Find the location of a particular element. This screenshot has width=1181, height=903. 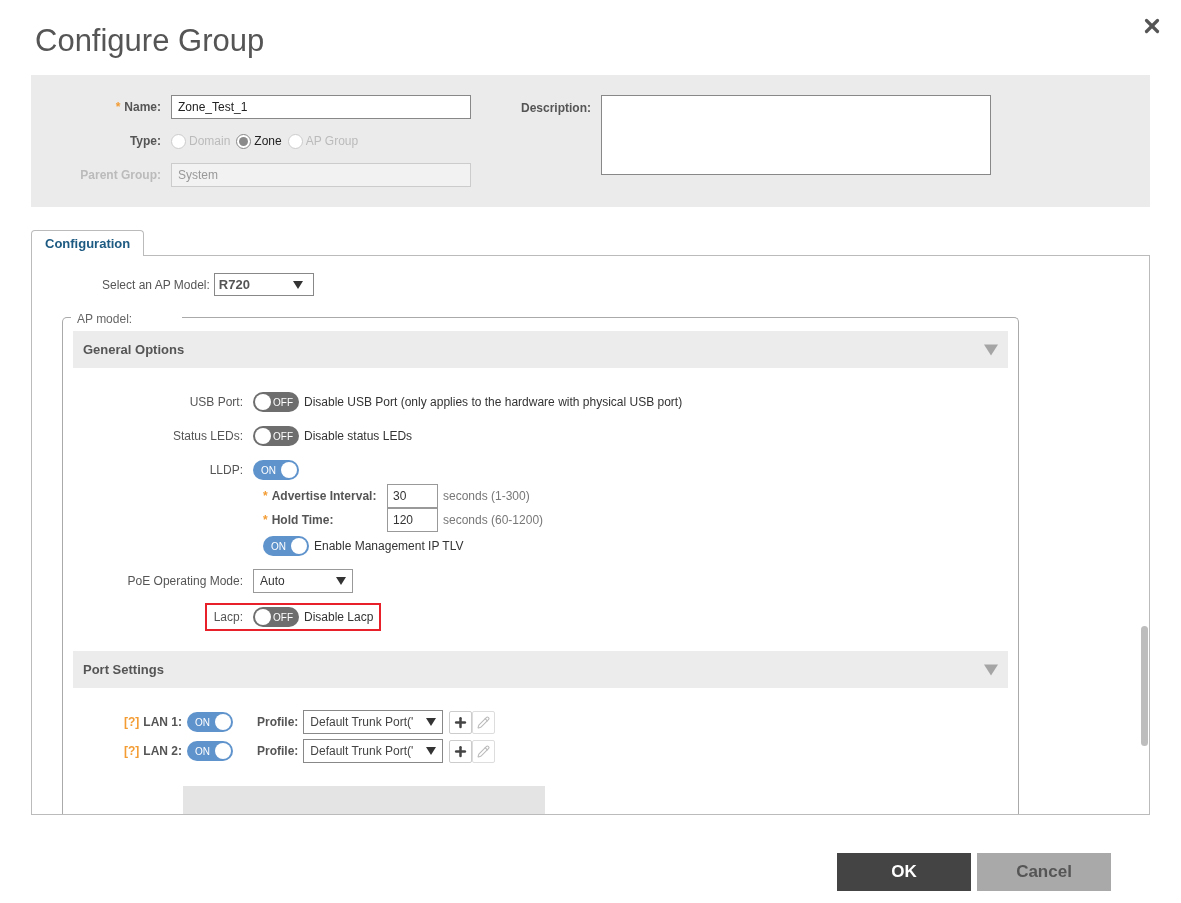

cancel-button: Cancel is located at coordinates (1044, 872).